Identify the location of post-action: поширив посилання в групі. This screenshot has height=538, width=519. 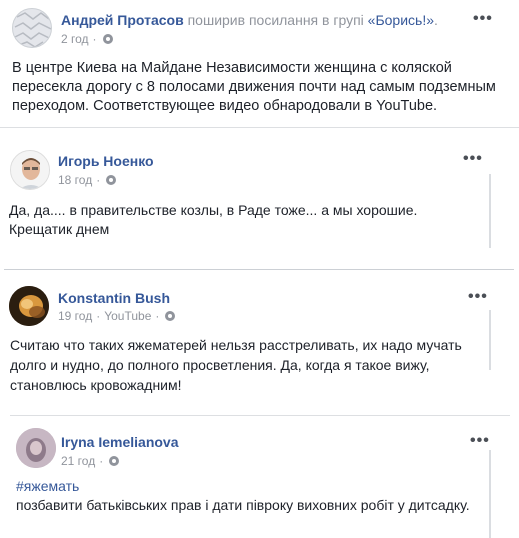
(275, 20).